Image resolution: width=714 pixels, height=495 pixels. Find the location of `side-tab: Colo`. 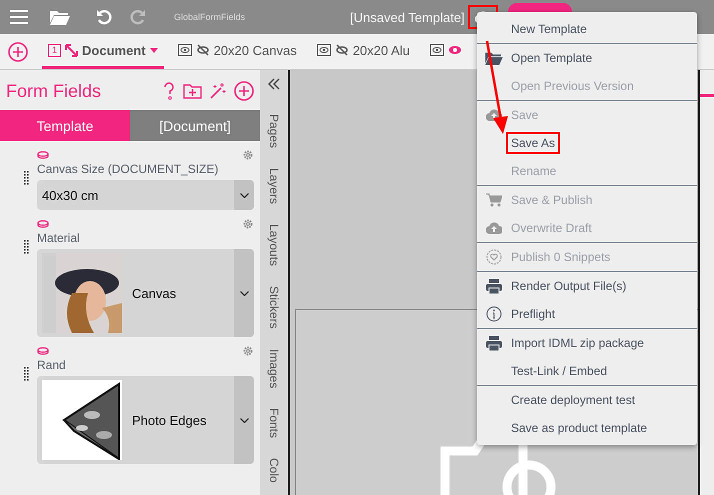

side-tab: Colo is located at coordinates (274, 470).